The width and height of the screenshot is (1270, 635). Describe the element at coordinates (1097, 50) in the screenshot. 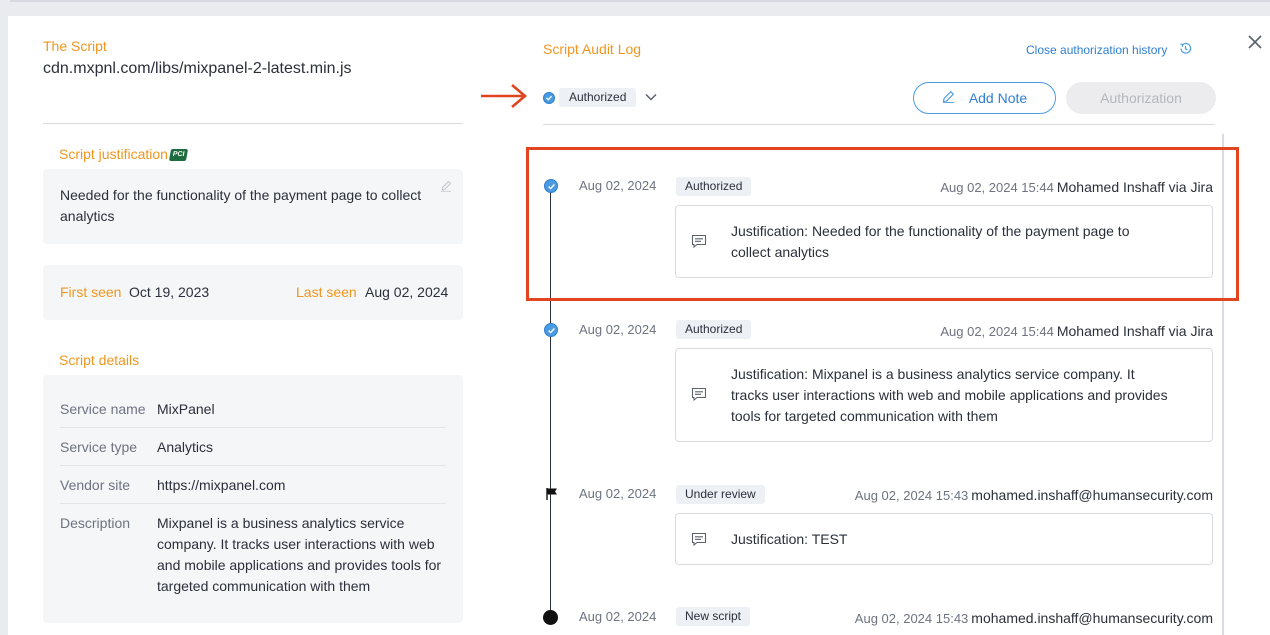

I see `close-history-text: Close authorization history` at that location.